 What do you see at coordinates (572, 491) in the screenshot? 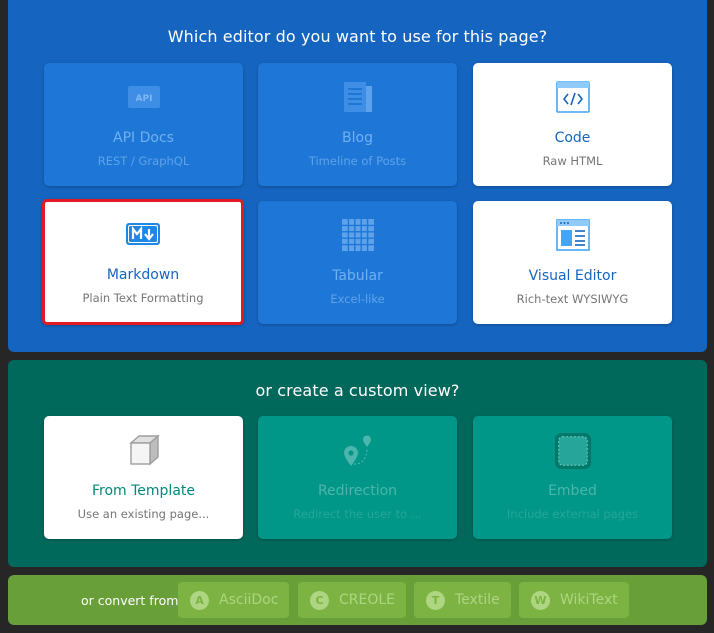
I see `card-title: Embed` at bounding box center [572, 491].